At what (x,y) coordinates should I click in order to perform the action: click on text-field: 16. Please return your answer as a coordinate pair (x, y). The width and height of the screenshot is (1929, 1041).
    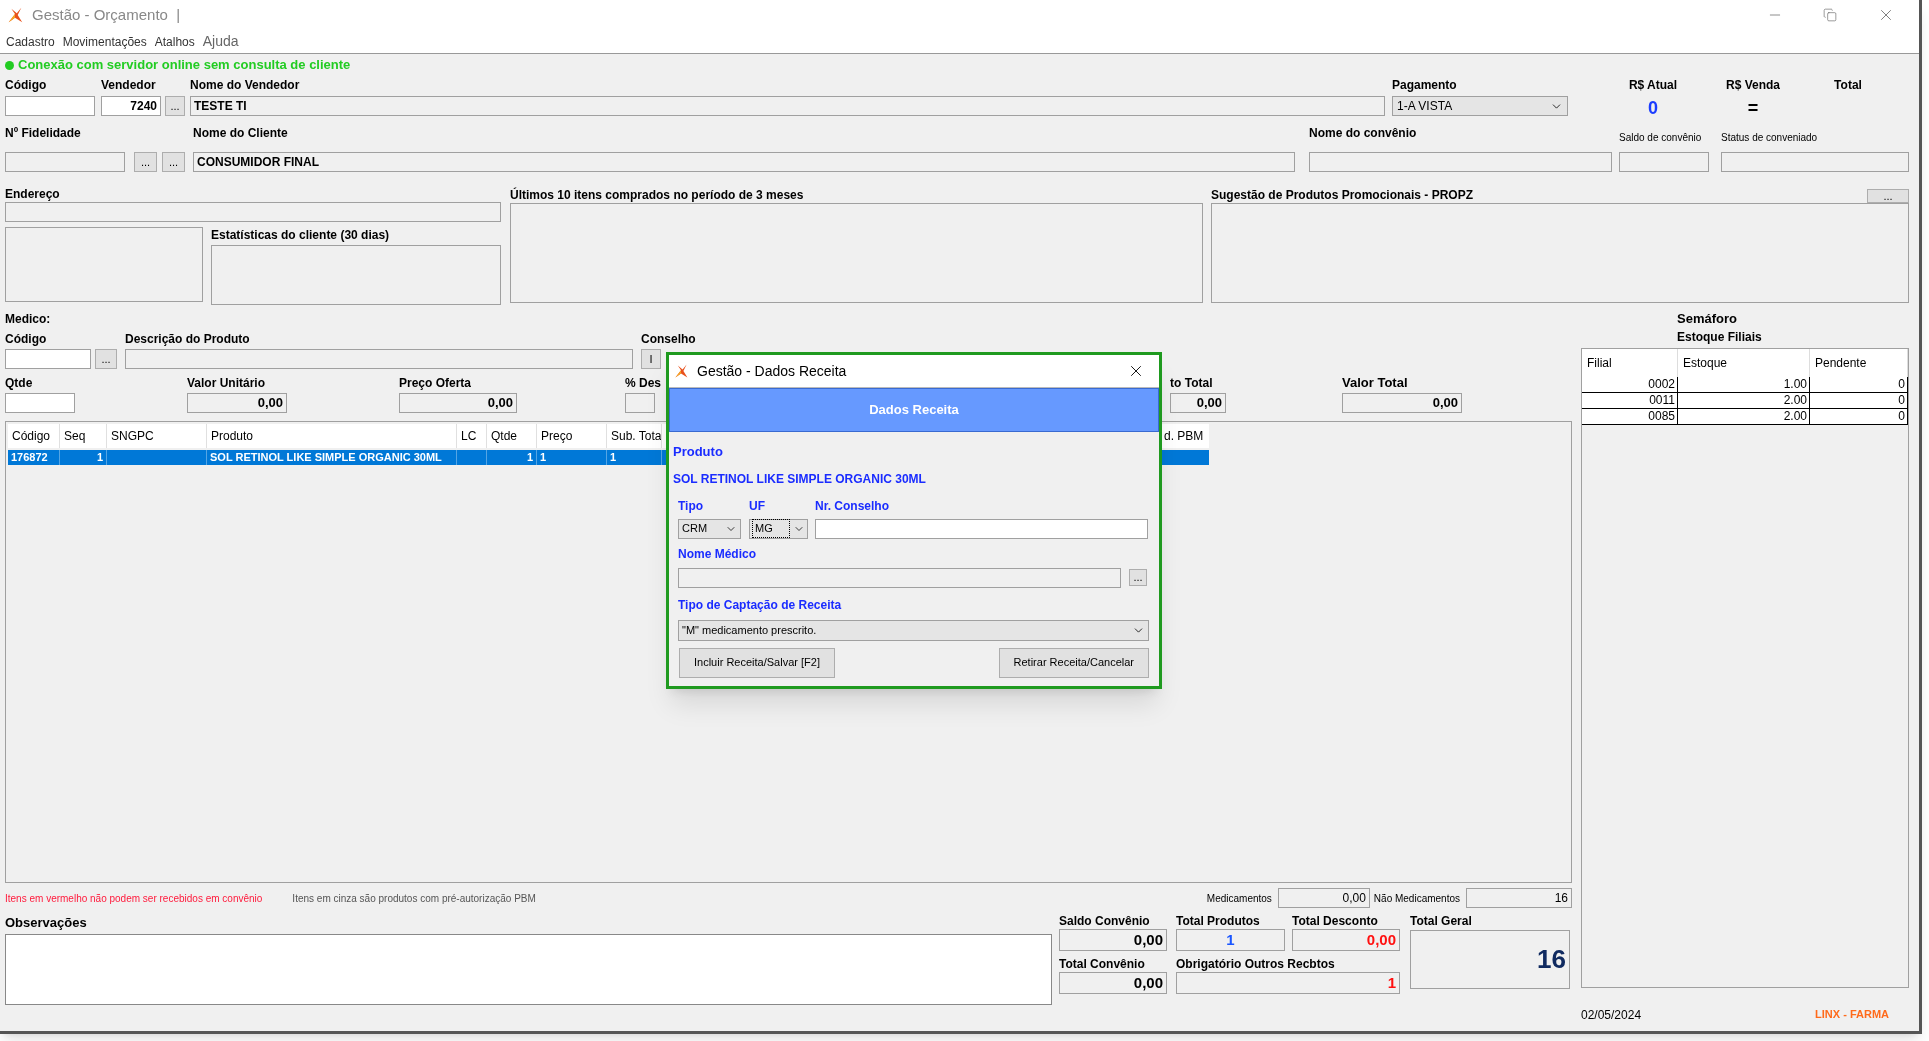
    Looking at the image, I should click on (1519, 898).